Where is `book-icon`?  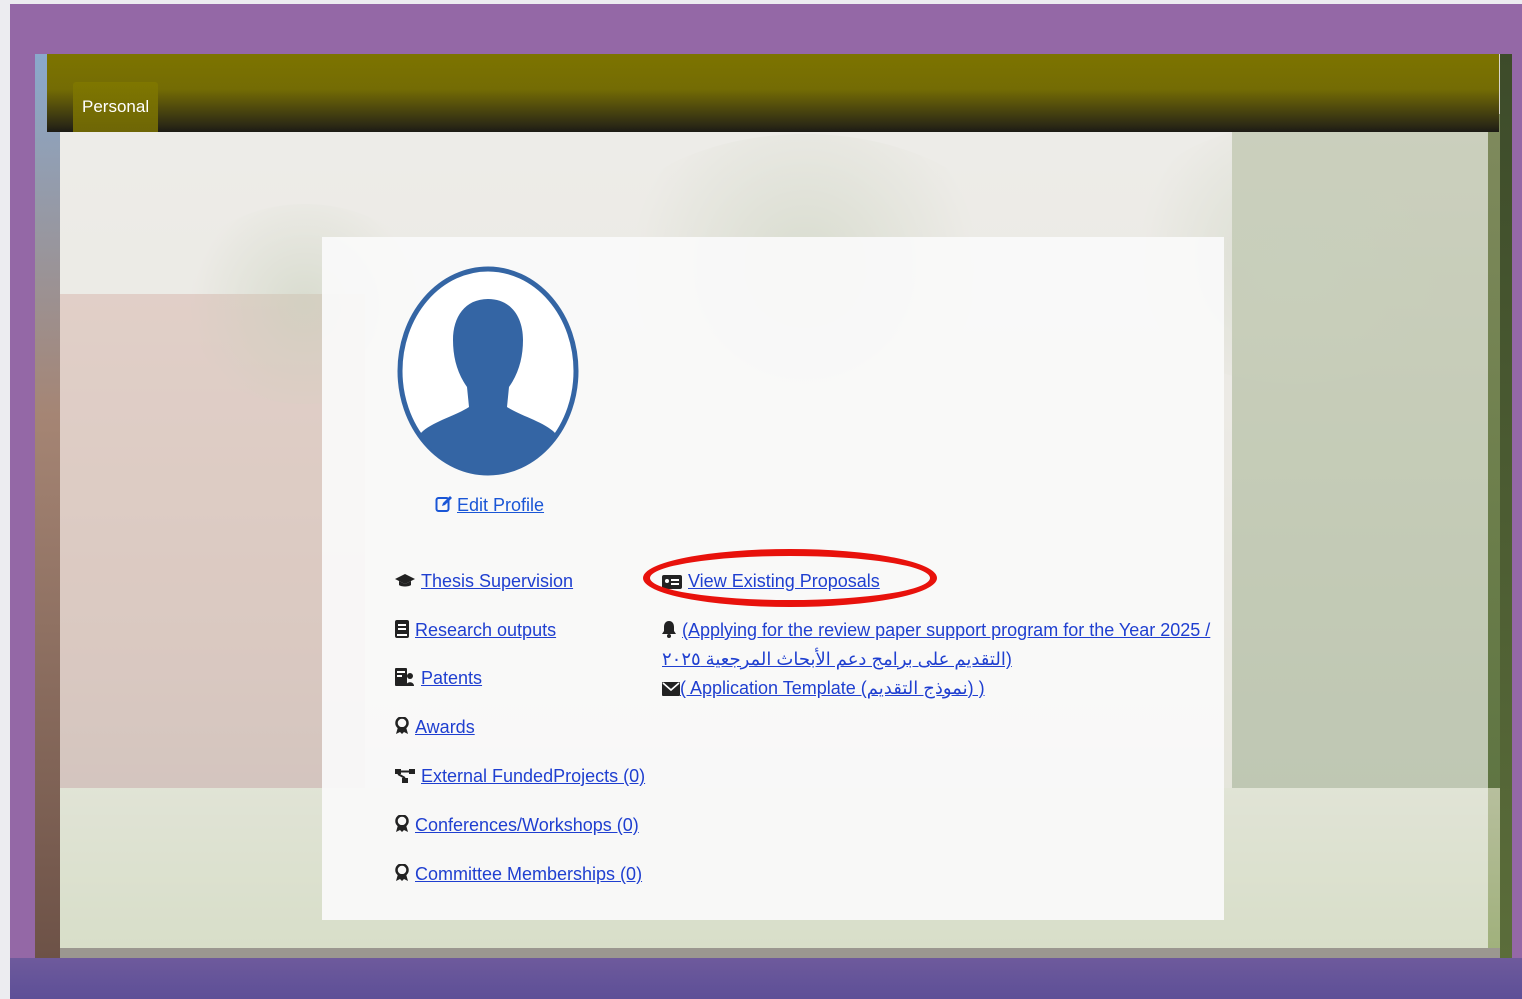 book-icon is located at coordinates (402, 629).